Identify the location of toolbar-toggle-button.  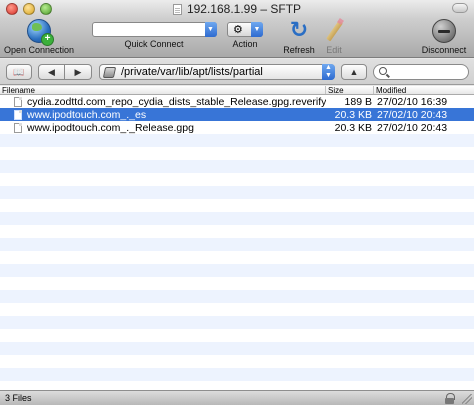
(460, 8).